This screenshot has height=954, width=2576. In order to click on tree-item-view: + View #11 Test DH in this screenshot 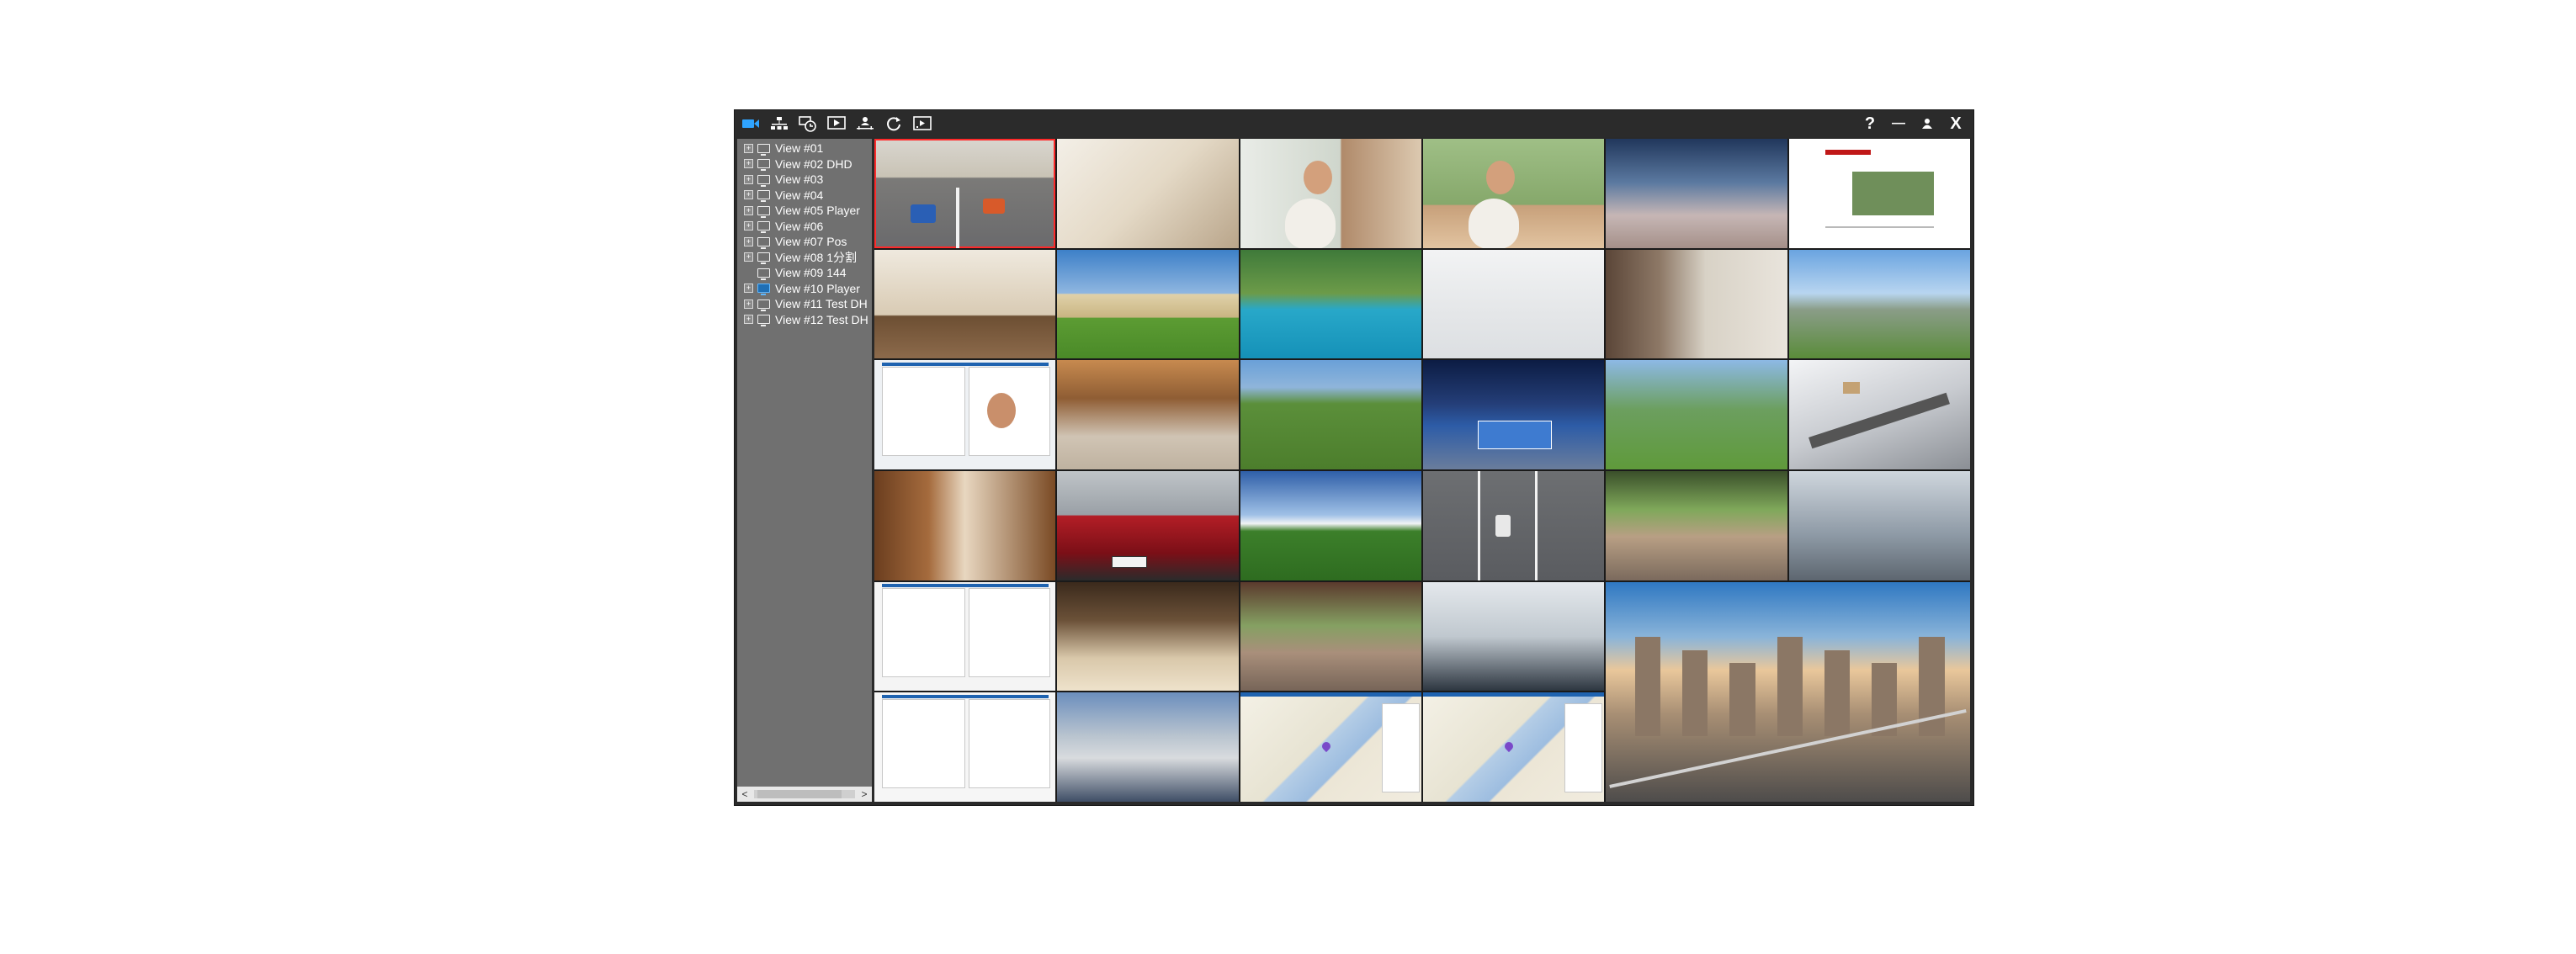, I will do `click(805, 304)`.